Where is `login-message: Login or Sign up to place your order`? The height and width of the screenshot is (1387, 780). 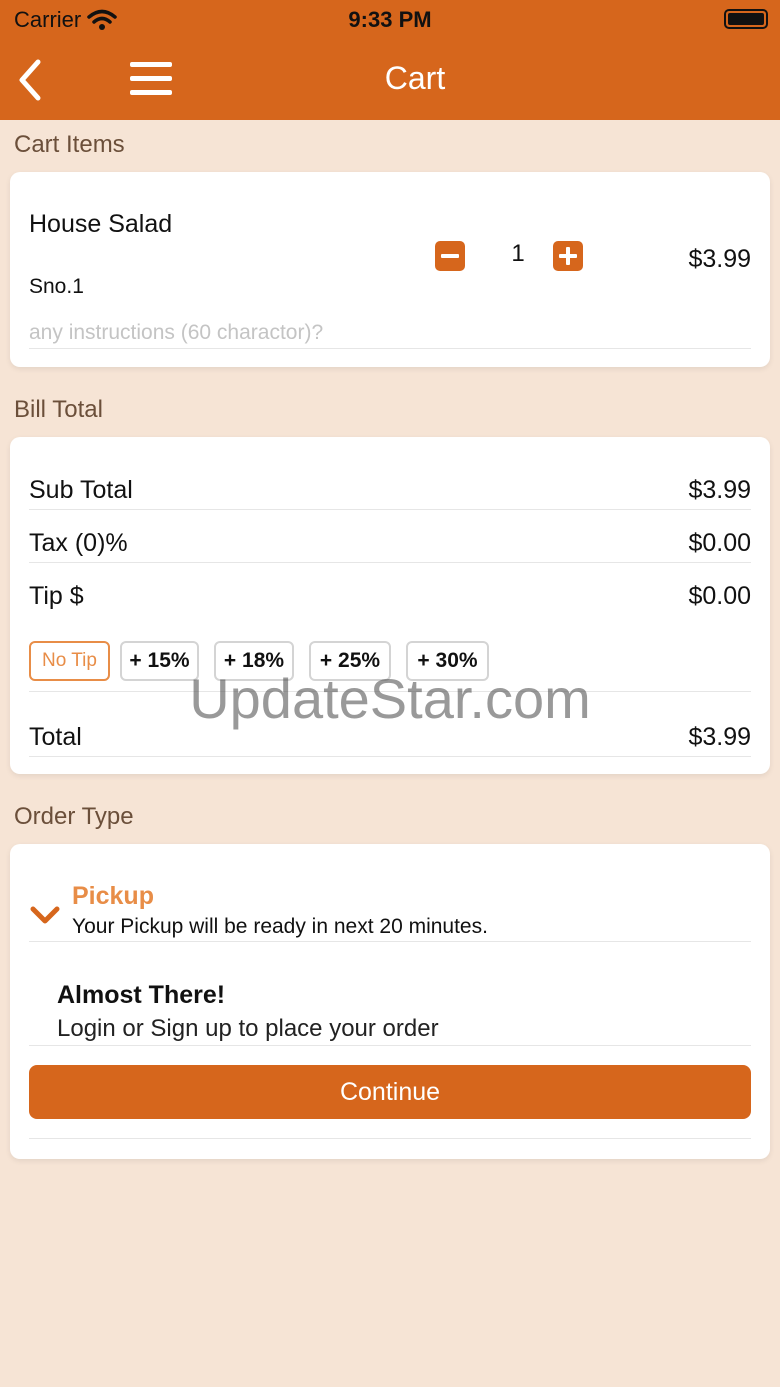
login-message: Login or Sign up to place your order is located at coordinates (248, 1028).